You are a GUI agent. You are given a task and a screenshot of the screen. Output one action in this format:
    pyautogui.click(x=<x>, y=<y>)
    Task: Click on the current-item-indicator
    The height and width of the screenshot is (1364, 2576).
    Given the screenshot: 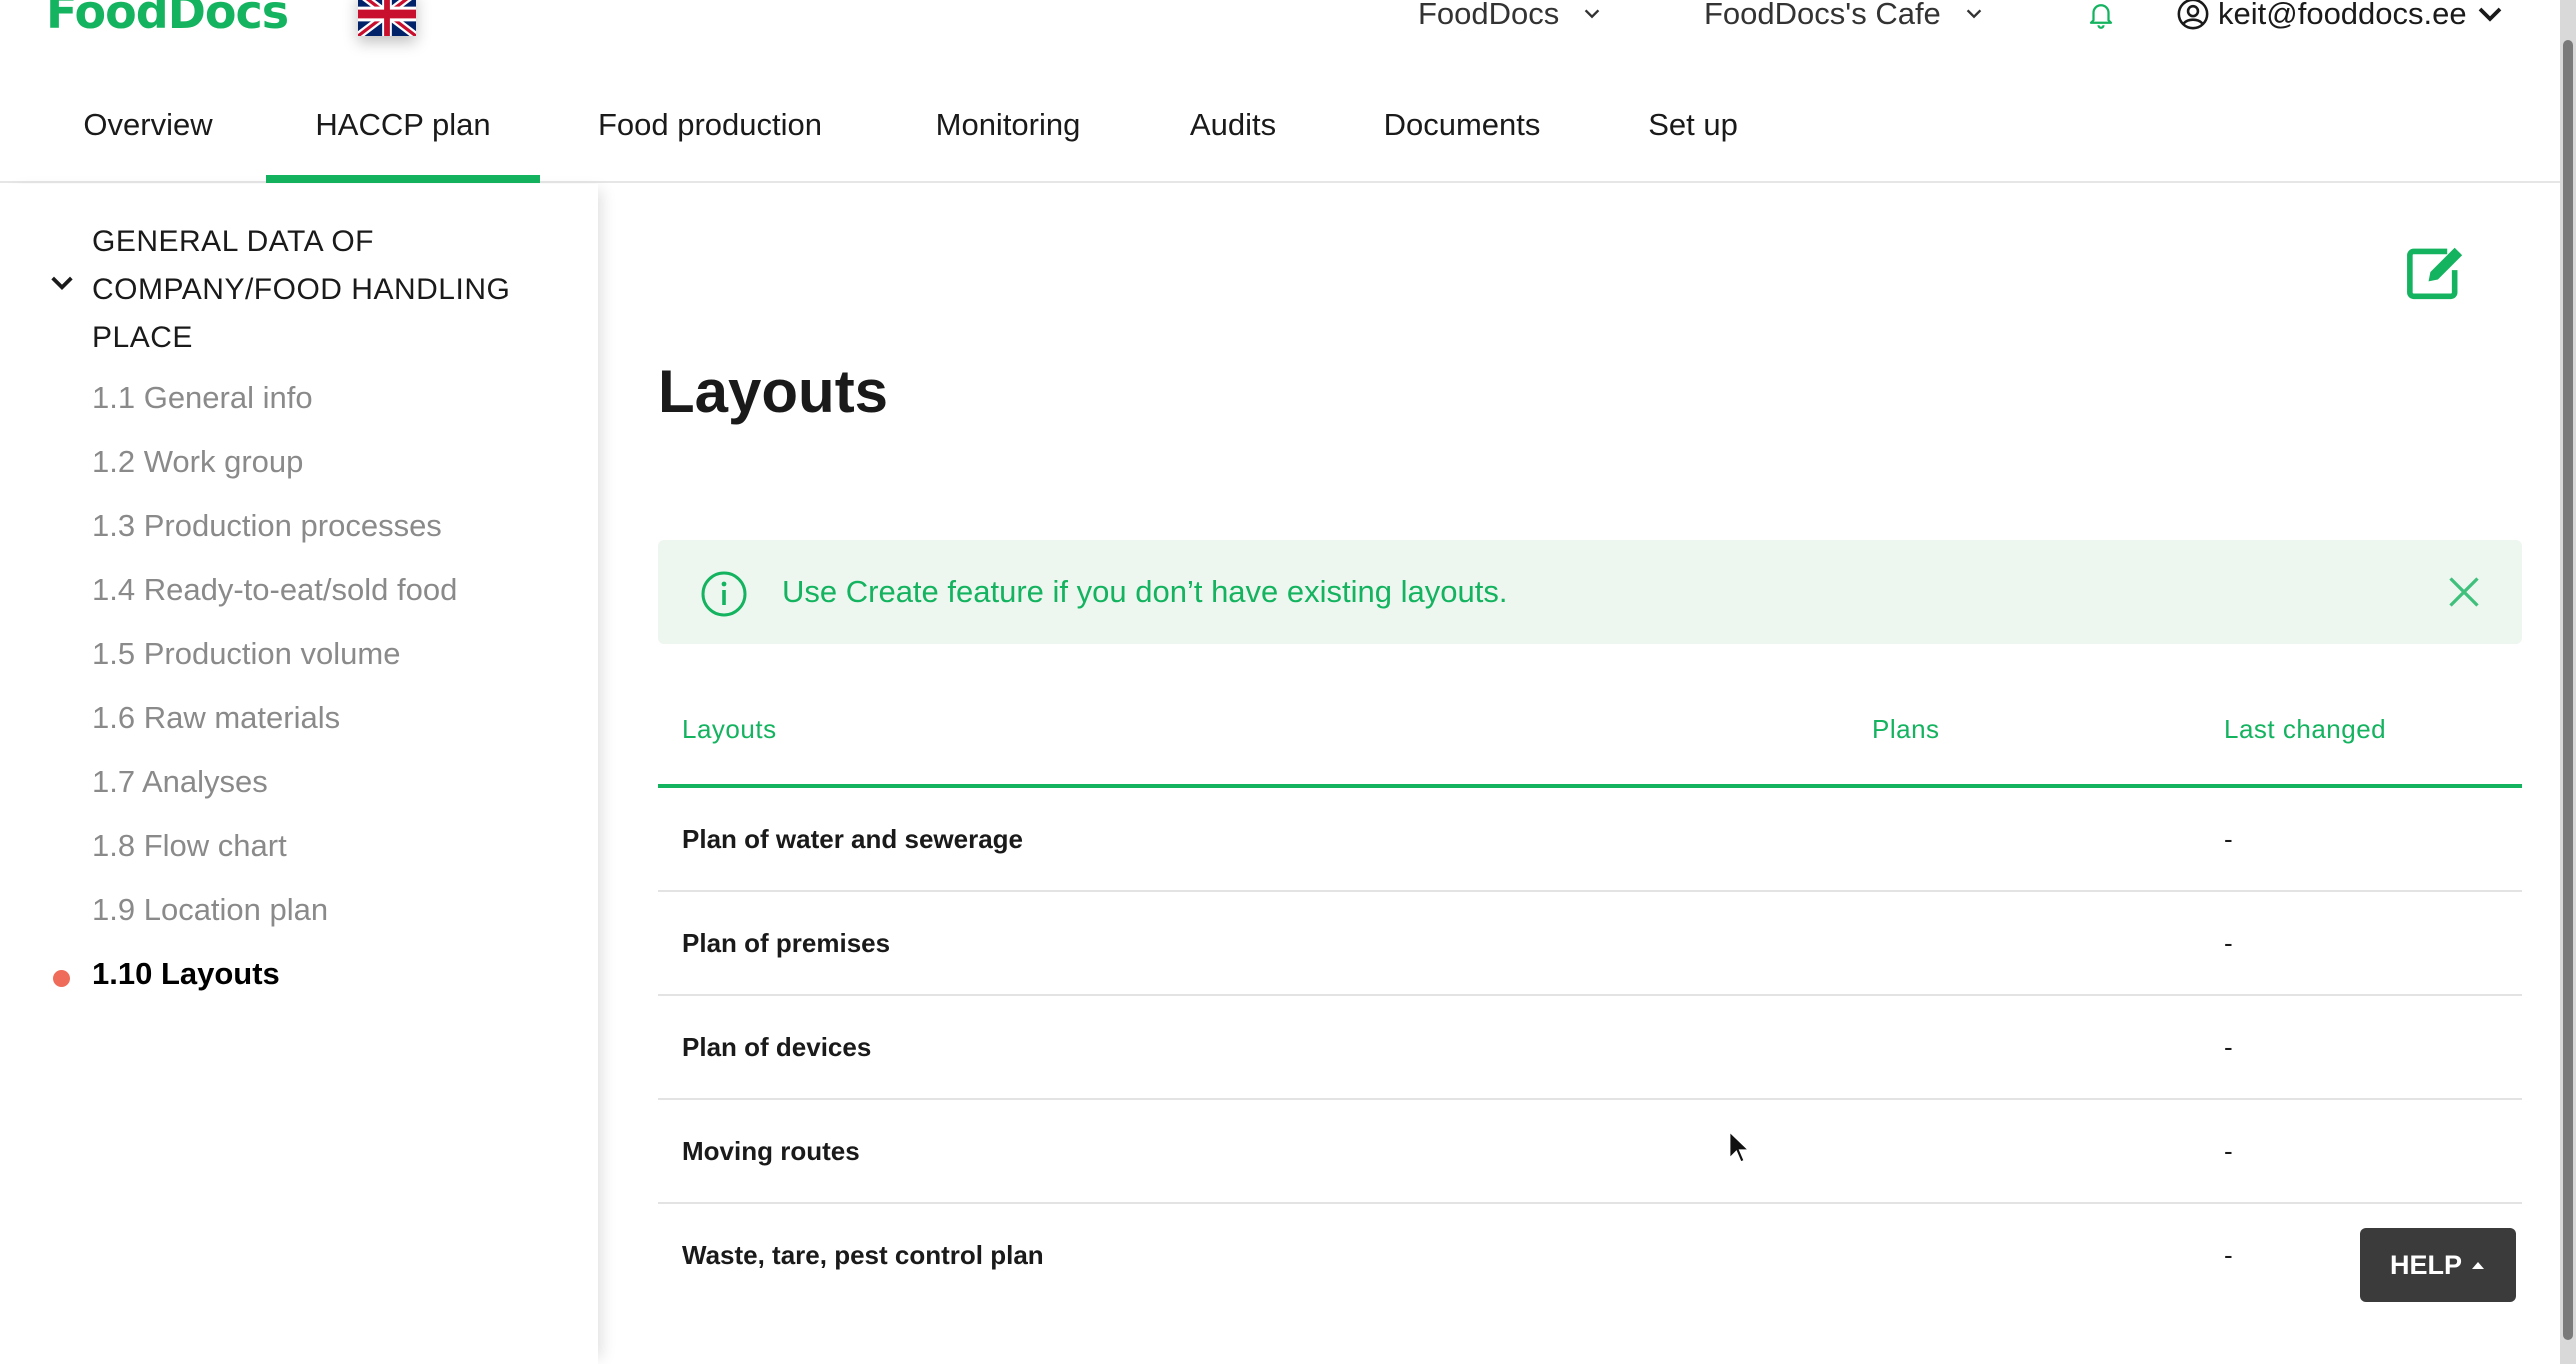 What is the action you would take?
    pyautogui.click(x=61, y=978)
    